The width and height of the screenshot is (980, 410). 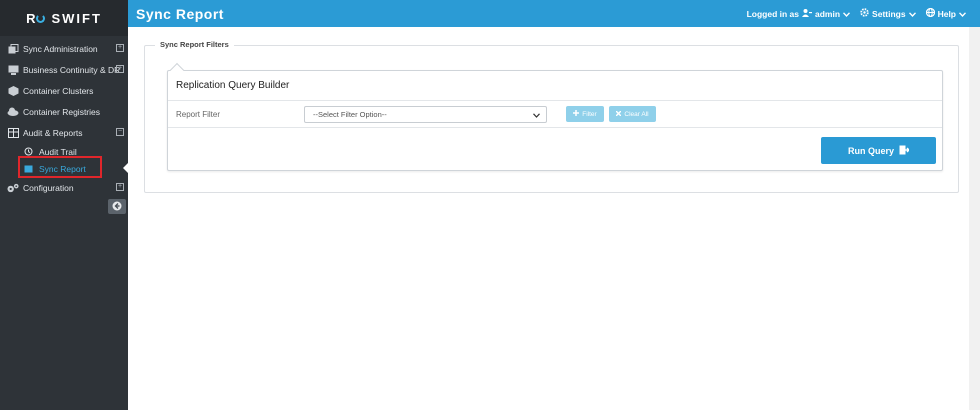 I want to click on cluster-icon, so click(x=13, y=90).